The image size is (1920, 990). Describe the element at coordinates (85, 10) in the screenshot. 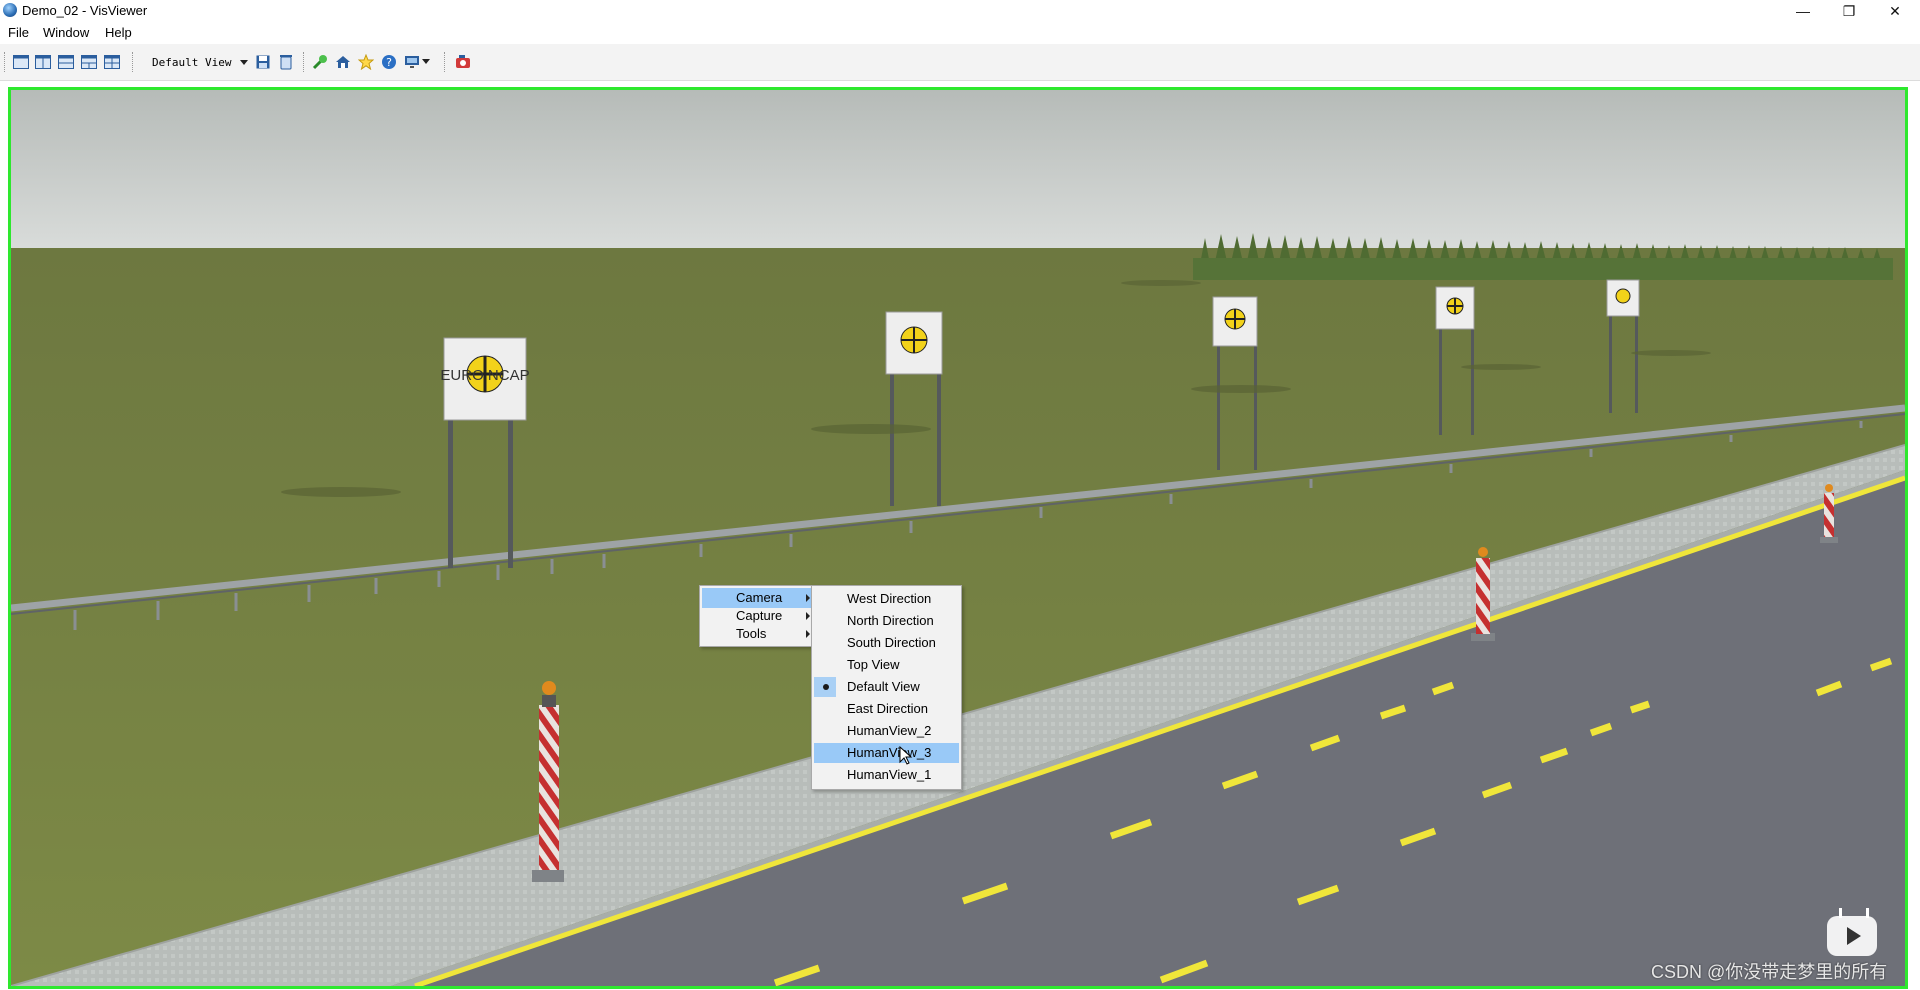

I see `window-title: Demo_02 - VisViewer` at that location.